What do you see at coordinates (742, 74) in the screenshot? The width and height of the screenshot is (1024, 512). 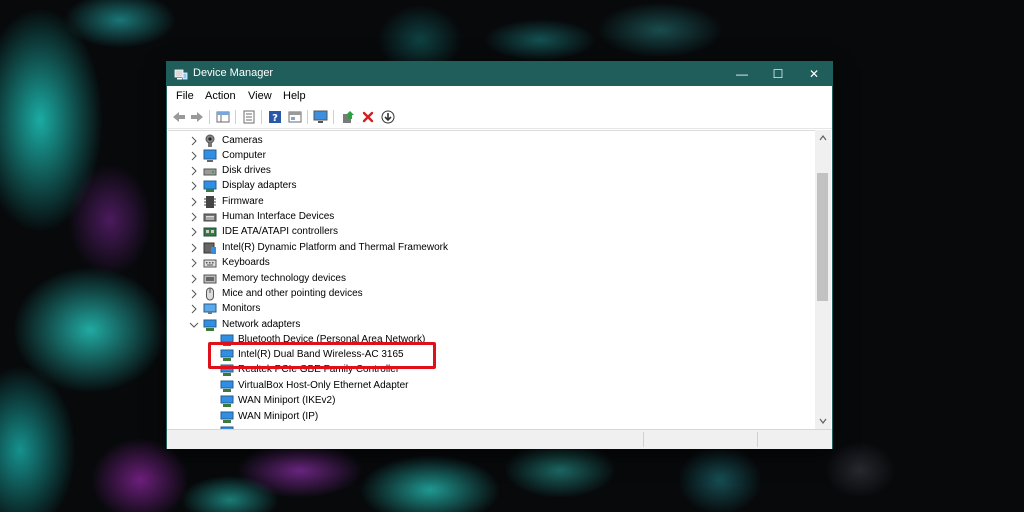 I see `minimize-button: —` at bounding box center [742, 74].